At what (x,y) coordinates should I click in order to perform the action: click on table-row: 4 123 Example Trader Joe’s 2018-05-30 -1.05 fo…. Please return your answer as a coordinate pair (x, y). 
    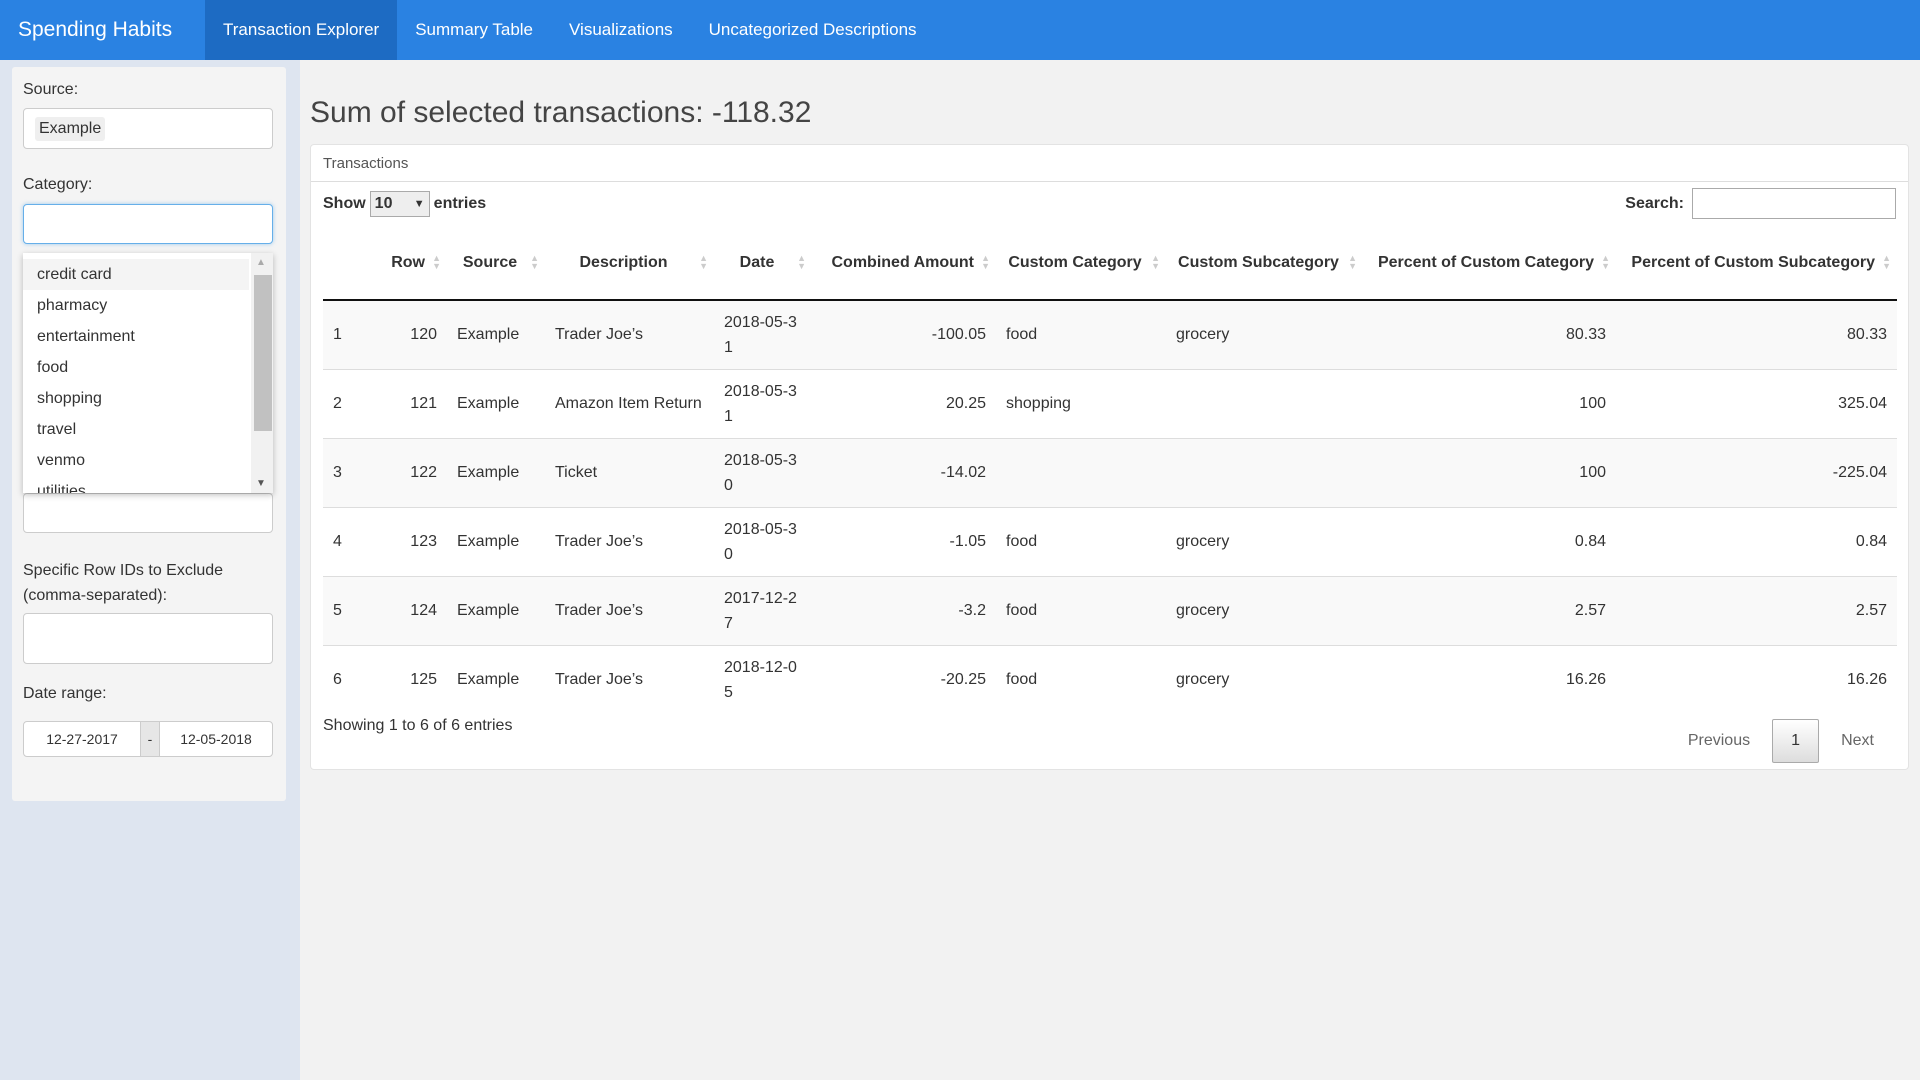
    Looking at the image, I should click on (1110, 541).